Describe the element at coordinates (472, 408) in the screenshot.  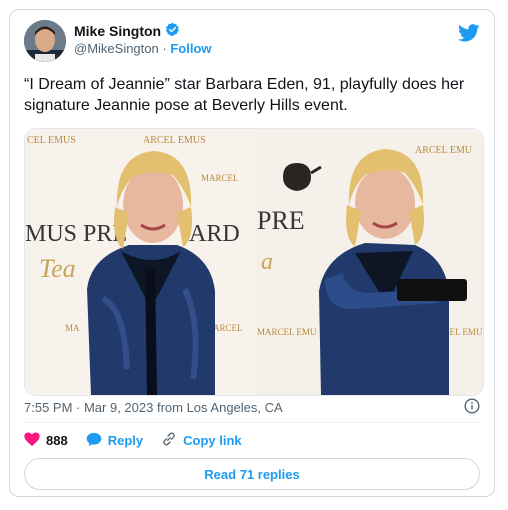
I see `info-icon` at that location.